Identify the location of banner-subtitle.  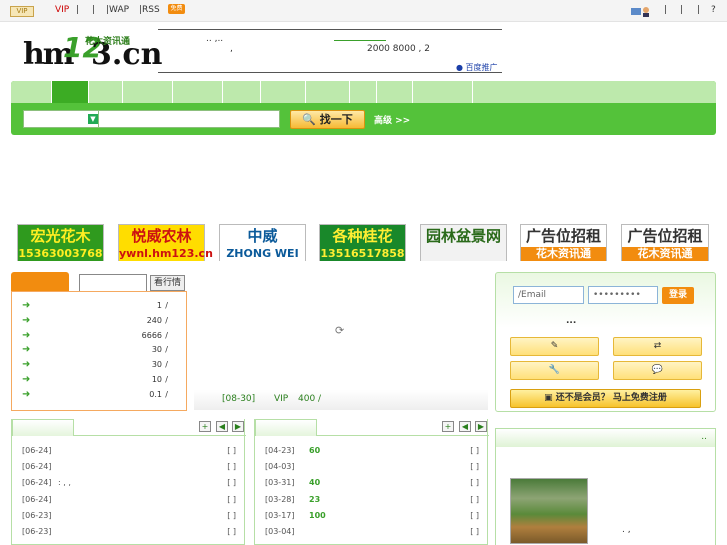
(463, 254).